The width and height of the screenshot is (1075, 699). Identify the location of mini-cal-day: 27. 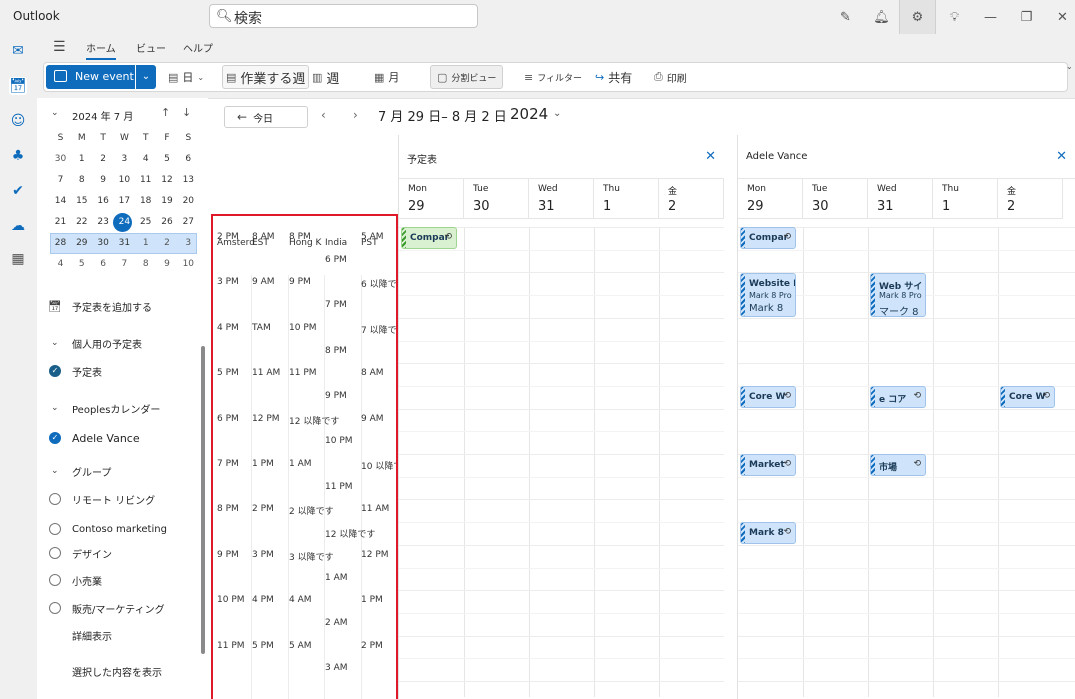
(188, 222).